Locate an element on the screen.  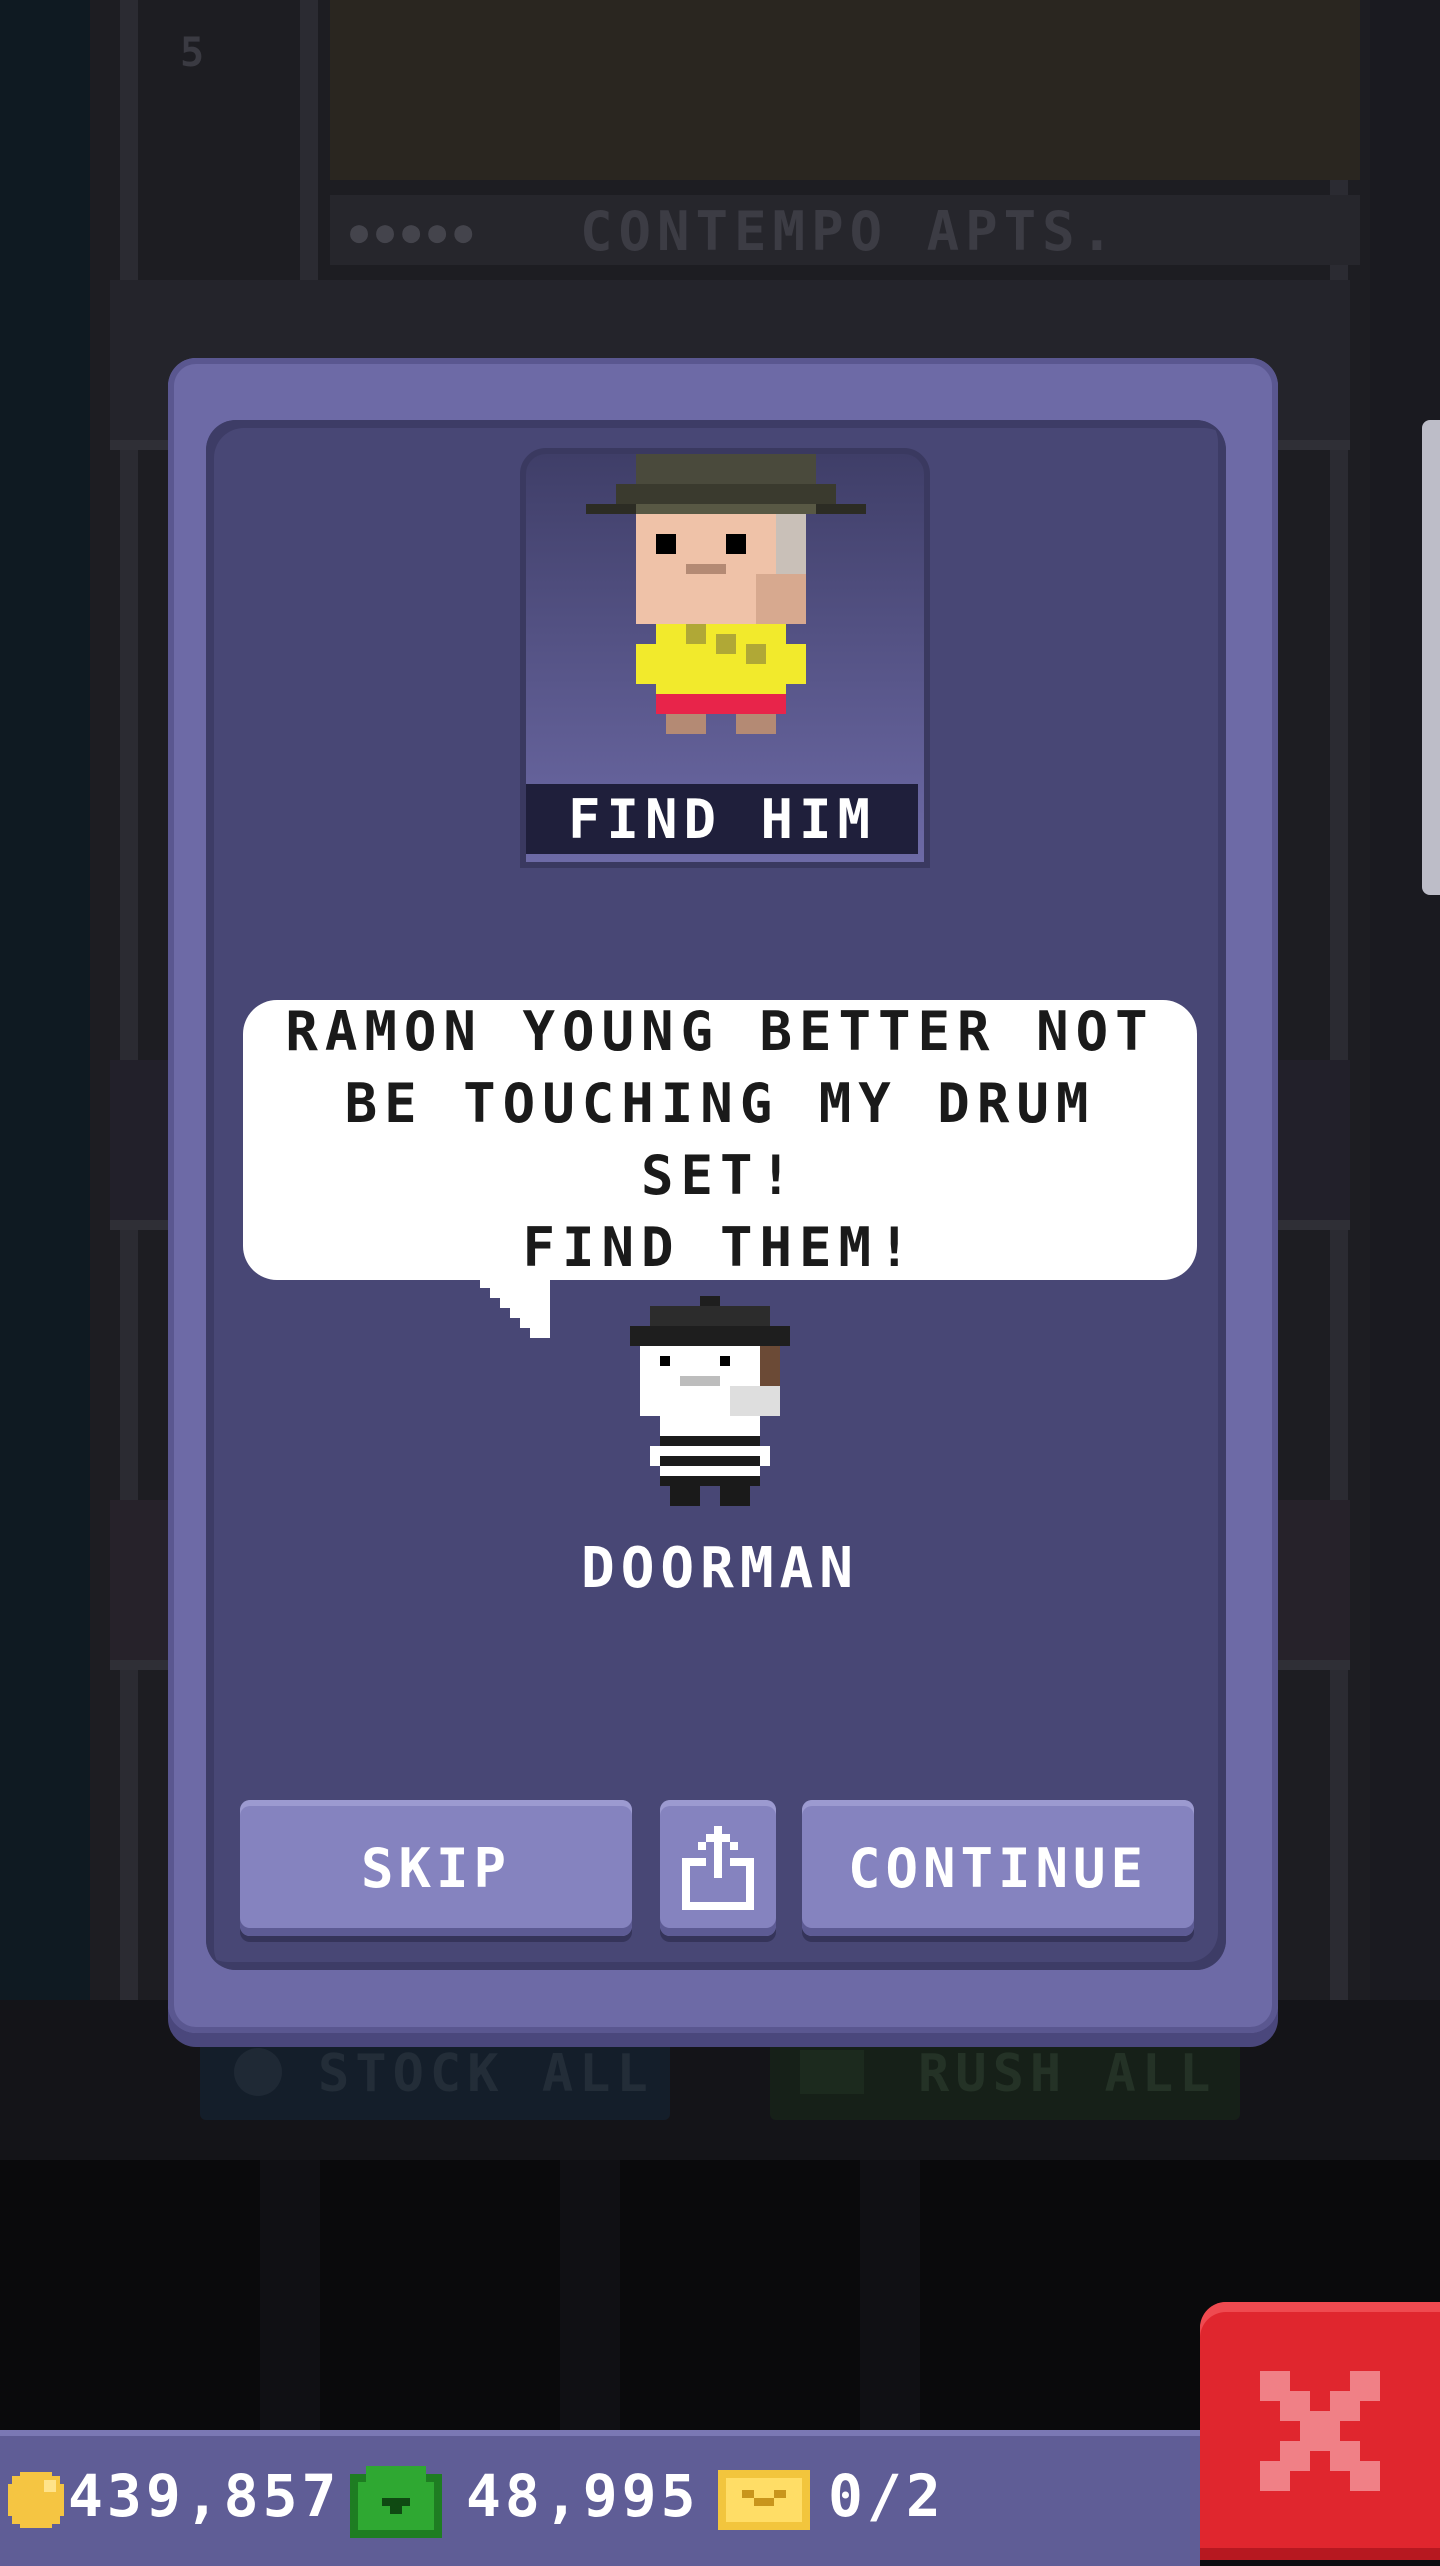
share-icon is located at coordinates (718, 1868).